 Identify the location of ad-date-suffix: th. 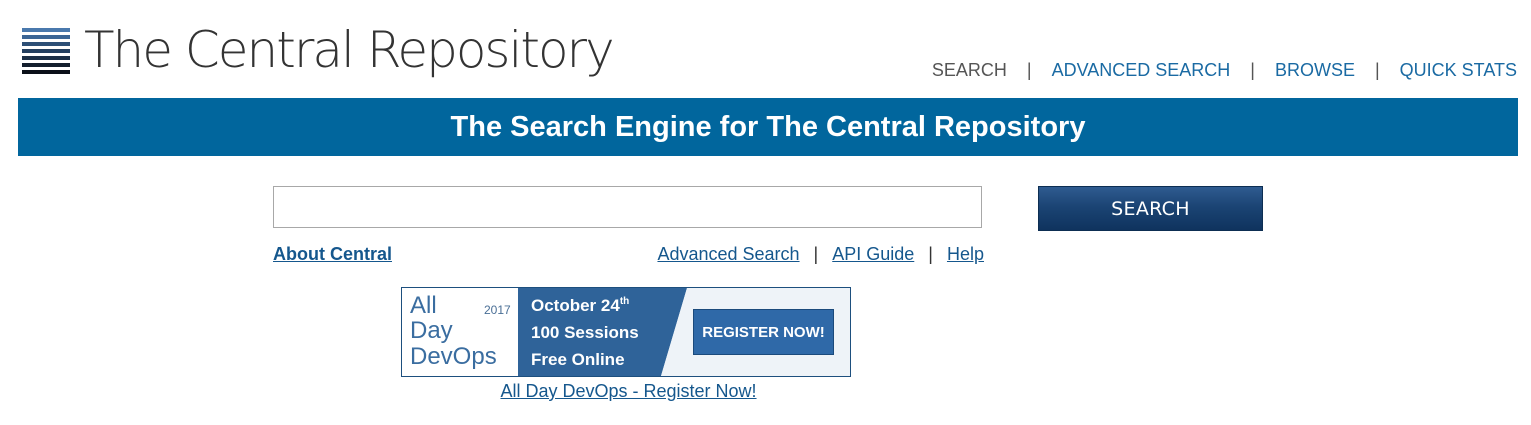
(624, 301).